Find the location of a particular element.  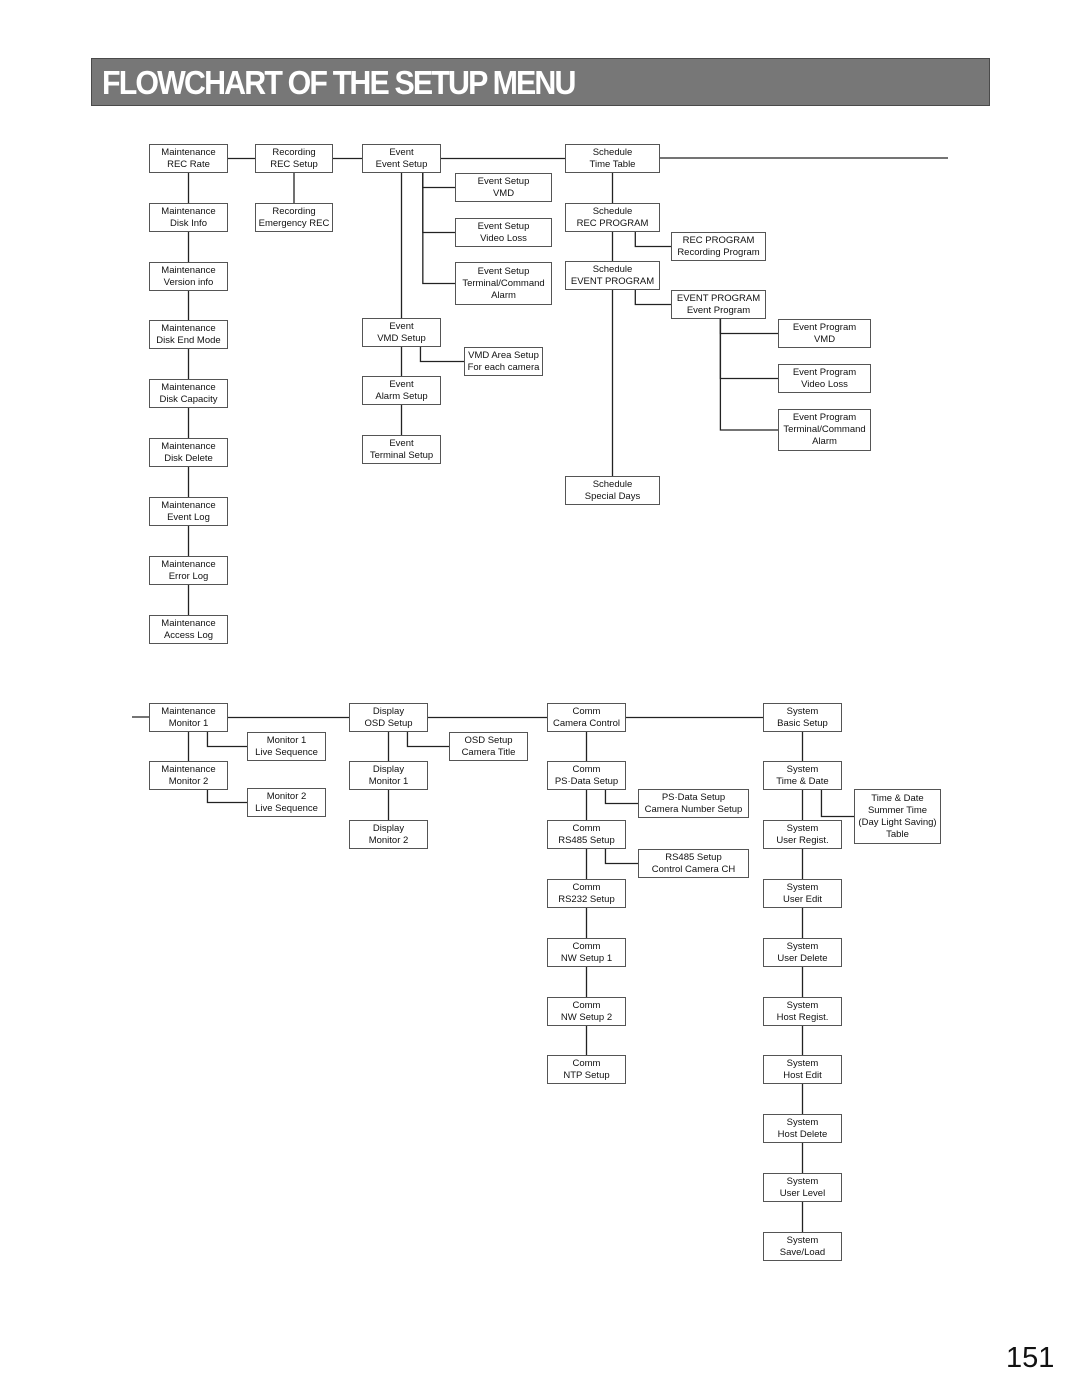

menu-node-maint-disk-end: Maintenance Disk End Mode is located at coordinates (188, 334).